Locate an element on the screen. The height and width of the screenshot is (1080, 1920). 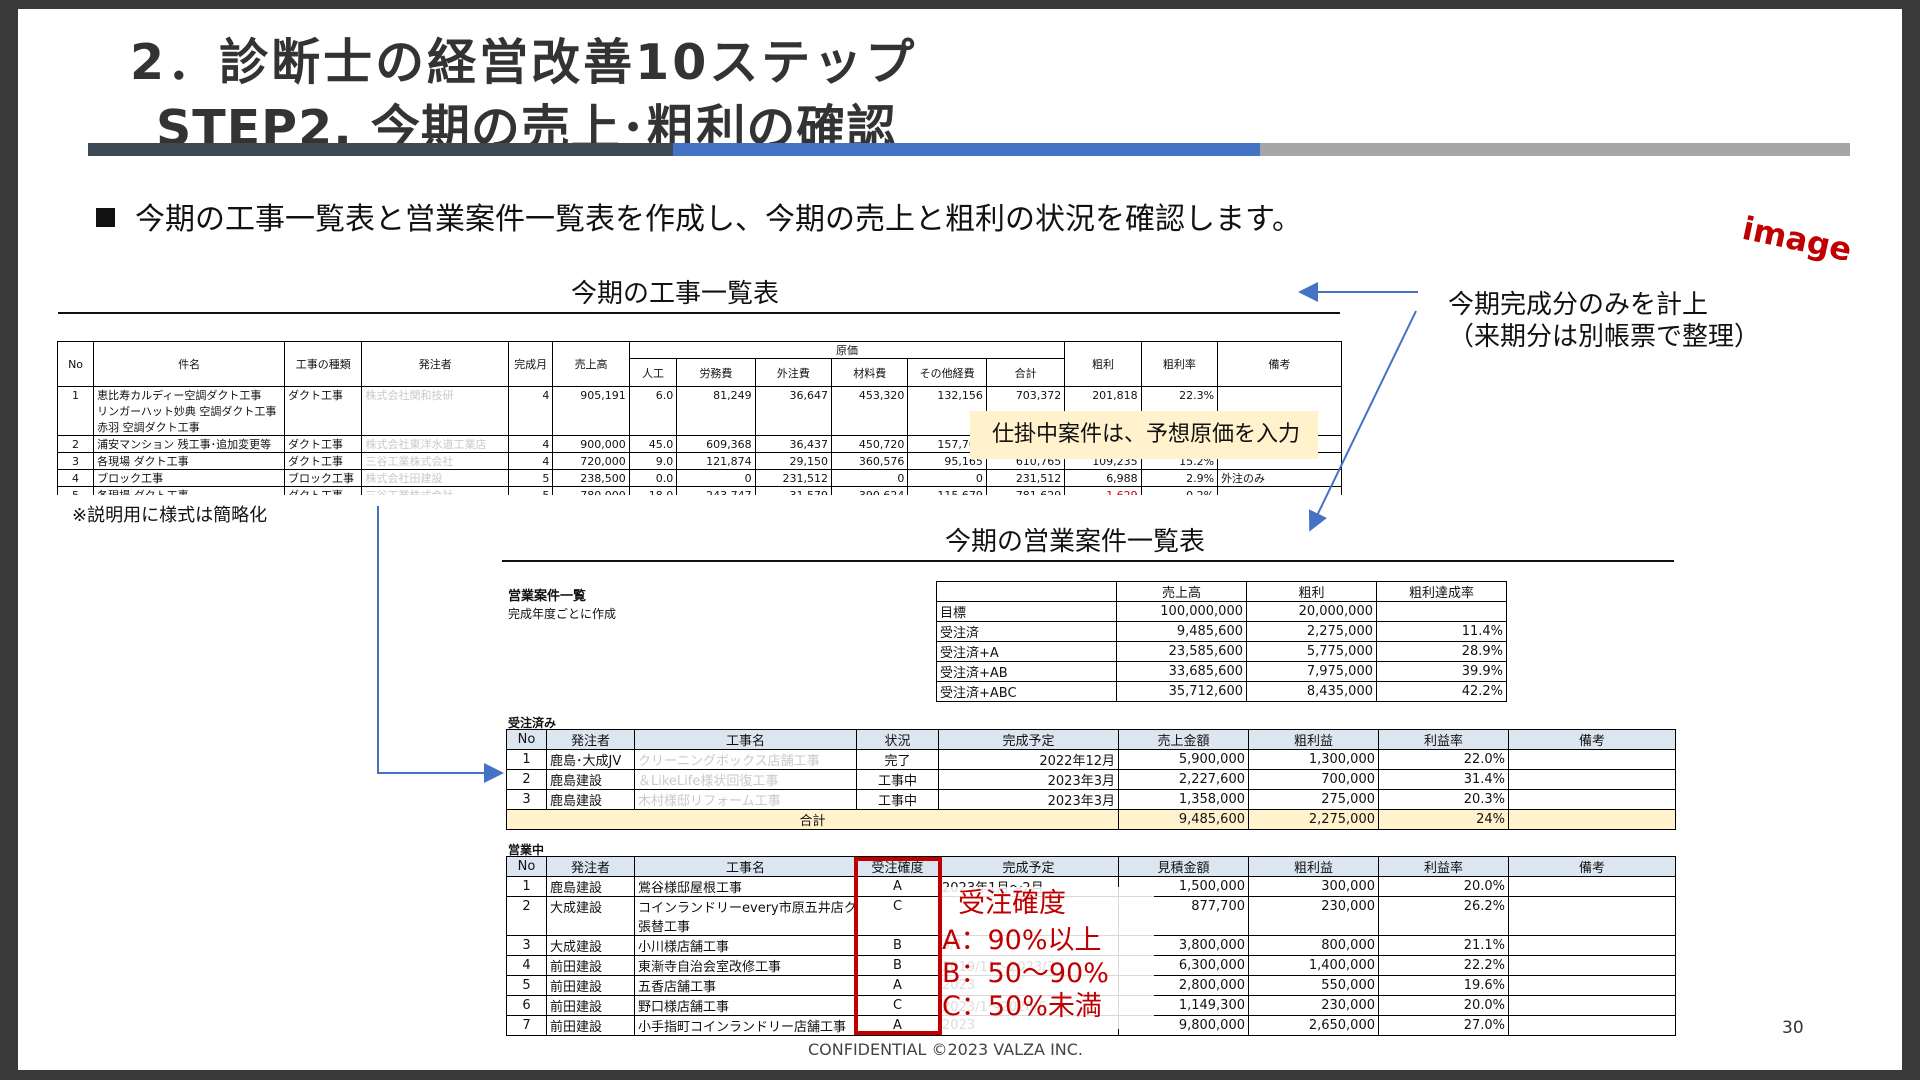
page-number: 30 is located at coordinates (1793, 1028).